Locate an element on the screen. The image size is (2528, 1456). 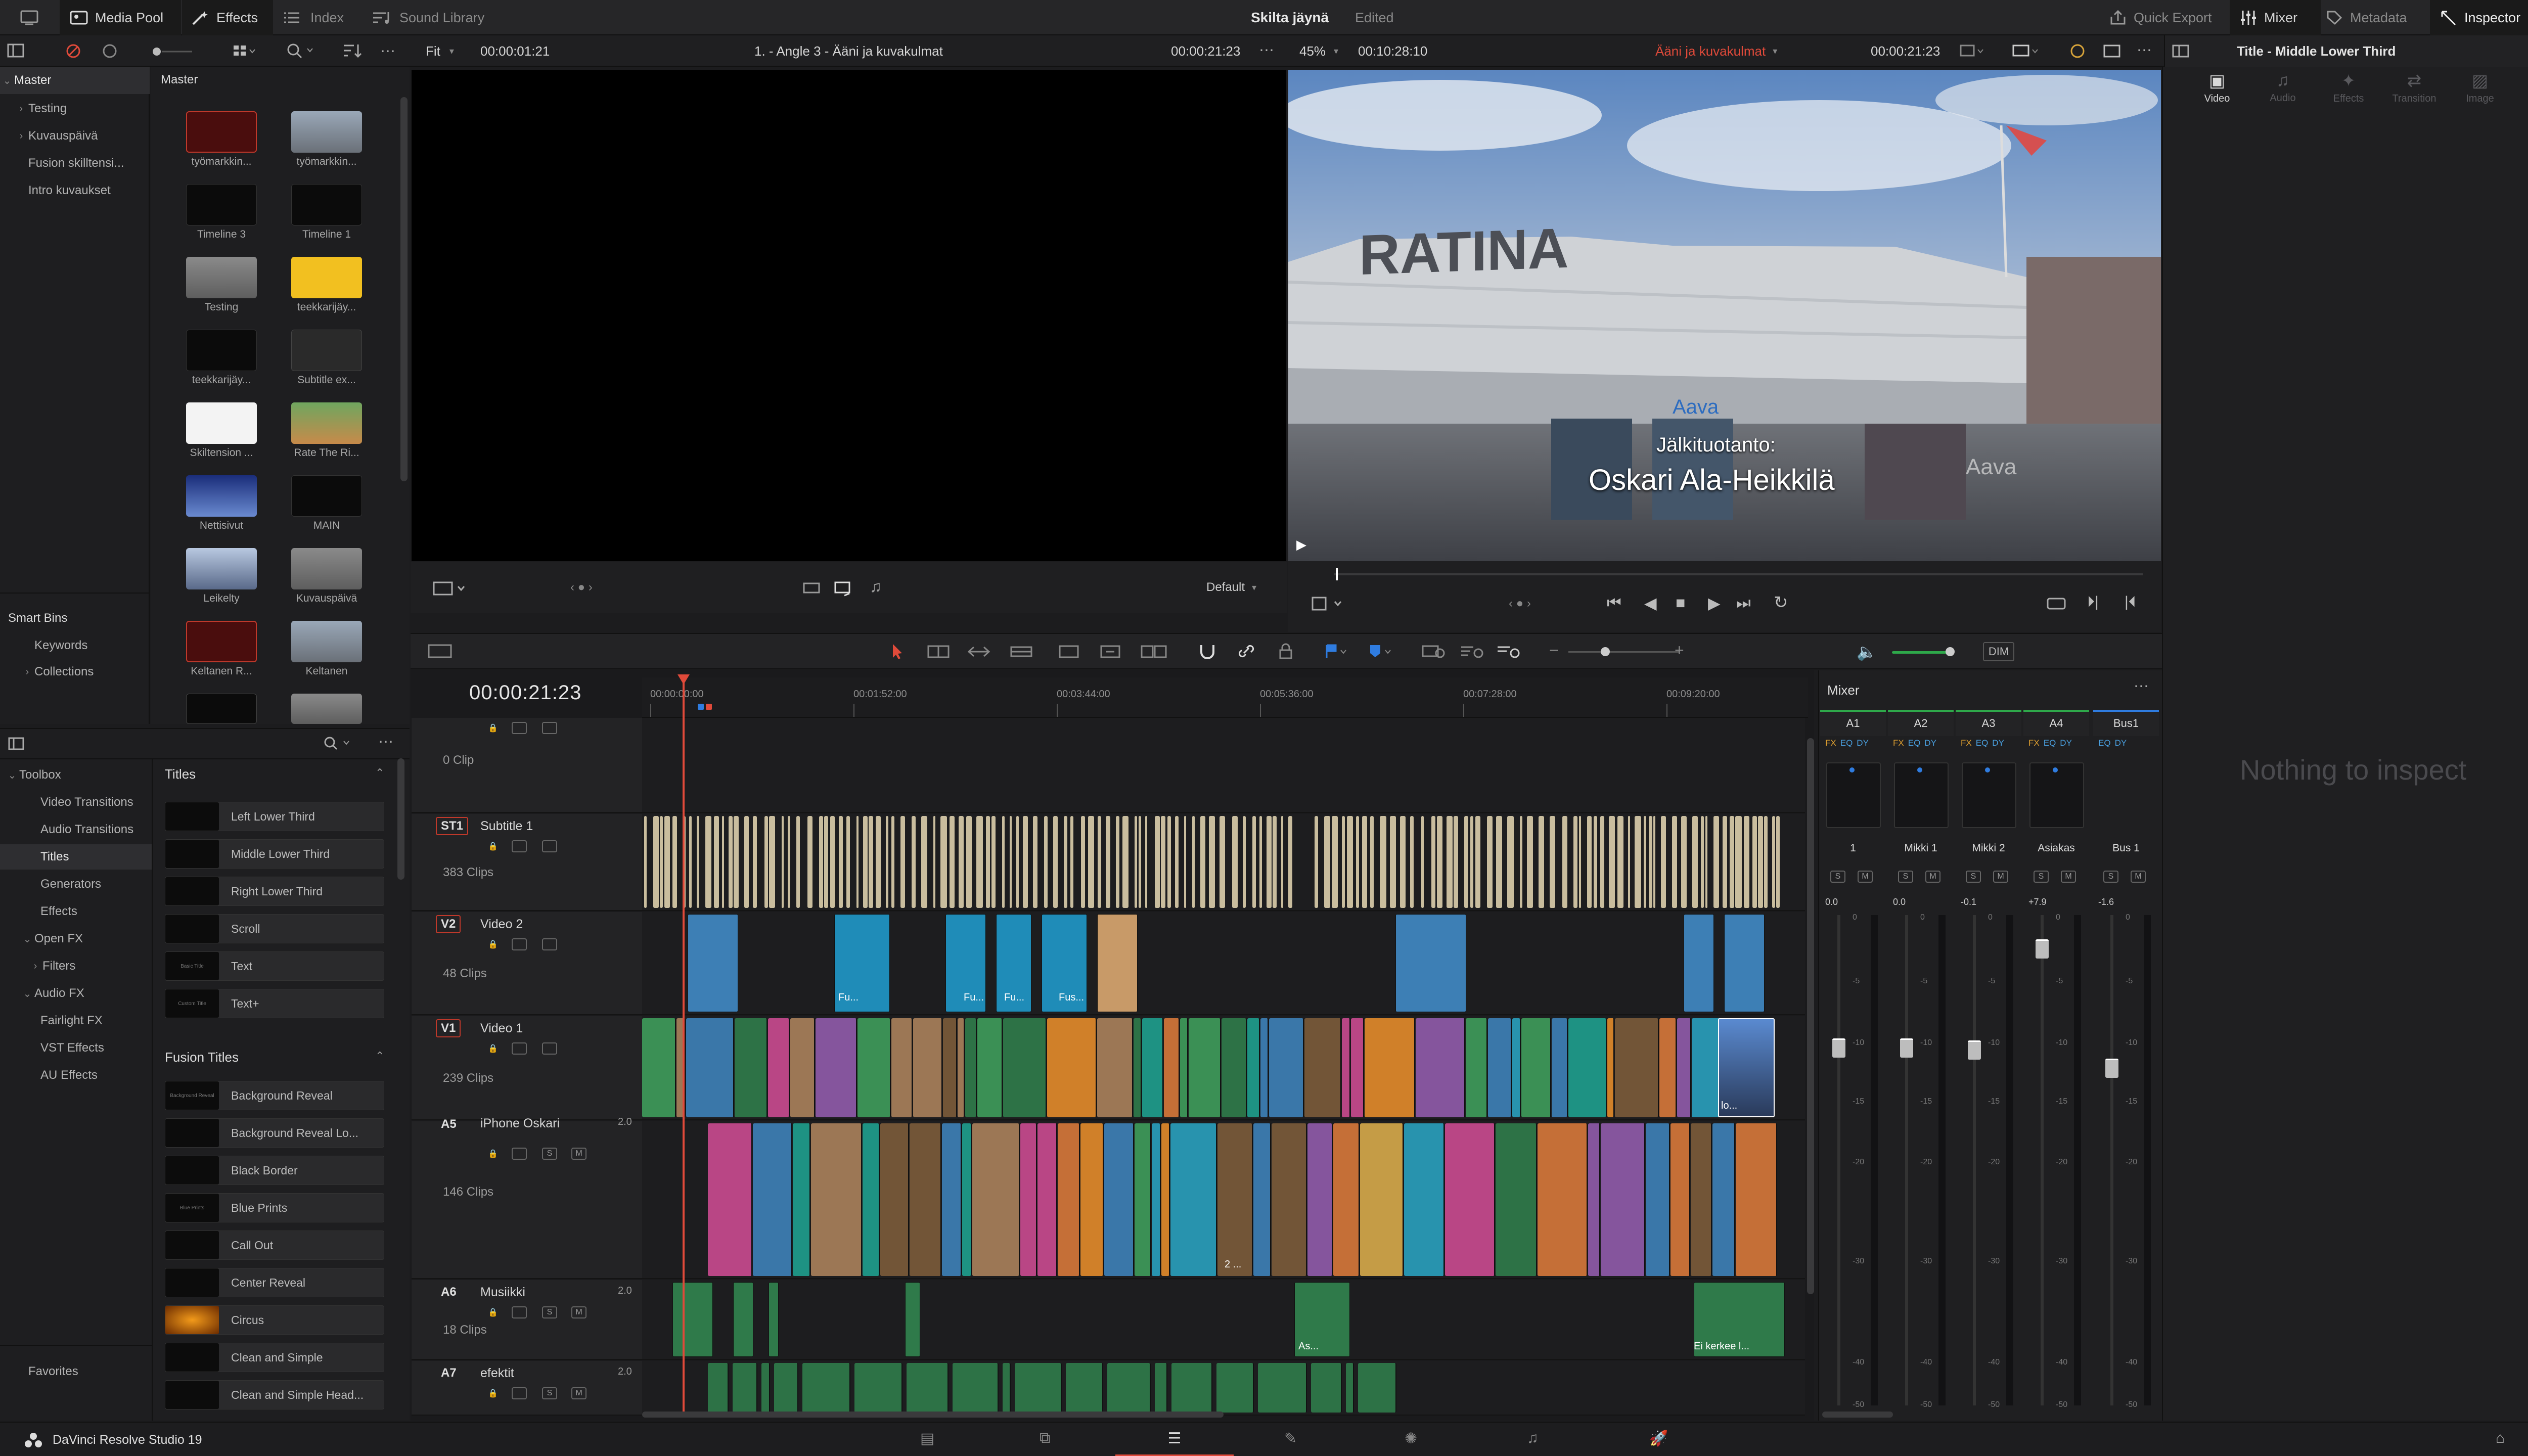
bin-item-intro: Intro kuvaukset is located at coordinates (56, 190).